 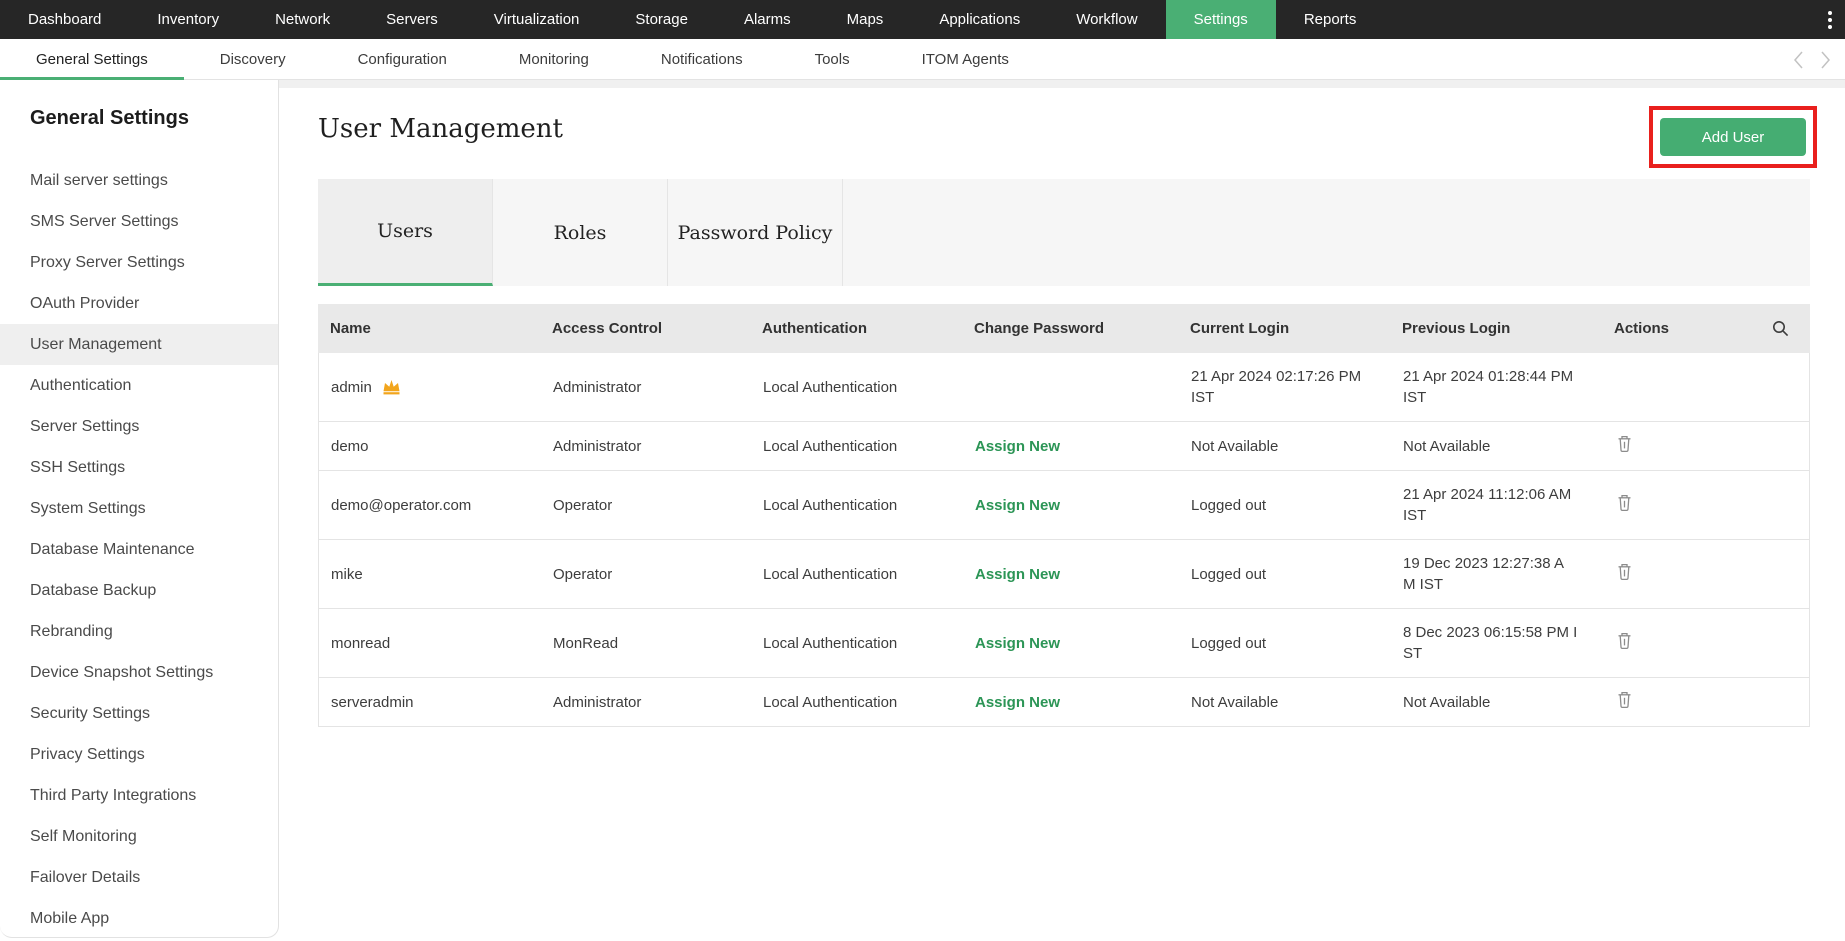 What do you see at coordinates (139, 795) in the screenshot?
I see `sidebar-item-third-party-integrations: Third Party Integrations` at bounding box center [139, 795].